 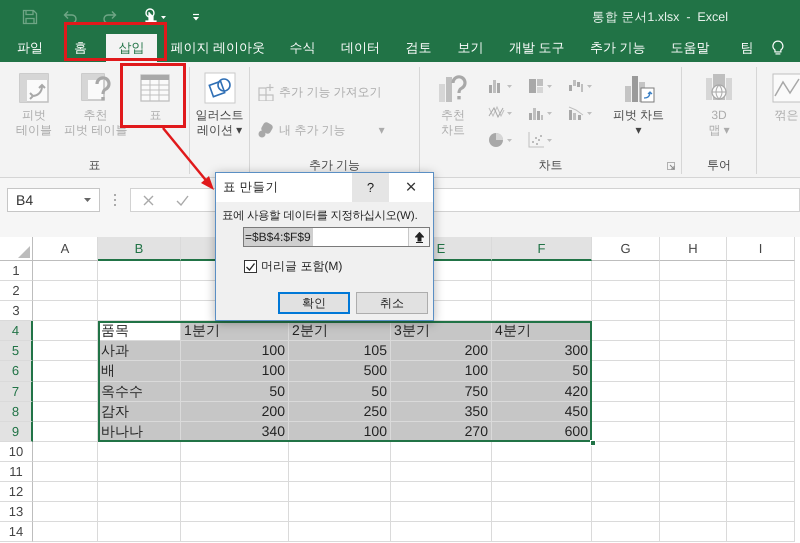 What do you see at coordinates (441, 432) in the screenshot?
I see `table-cell: 270` at bounding box center [441, 432].